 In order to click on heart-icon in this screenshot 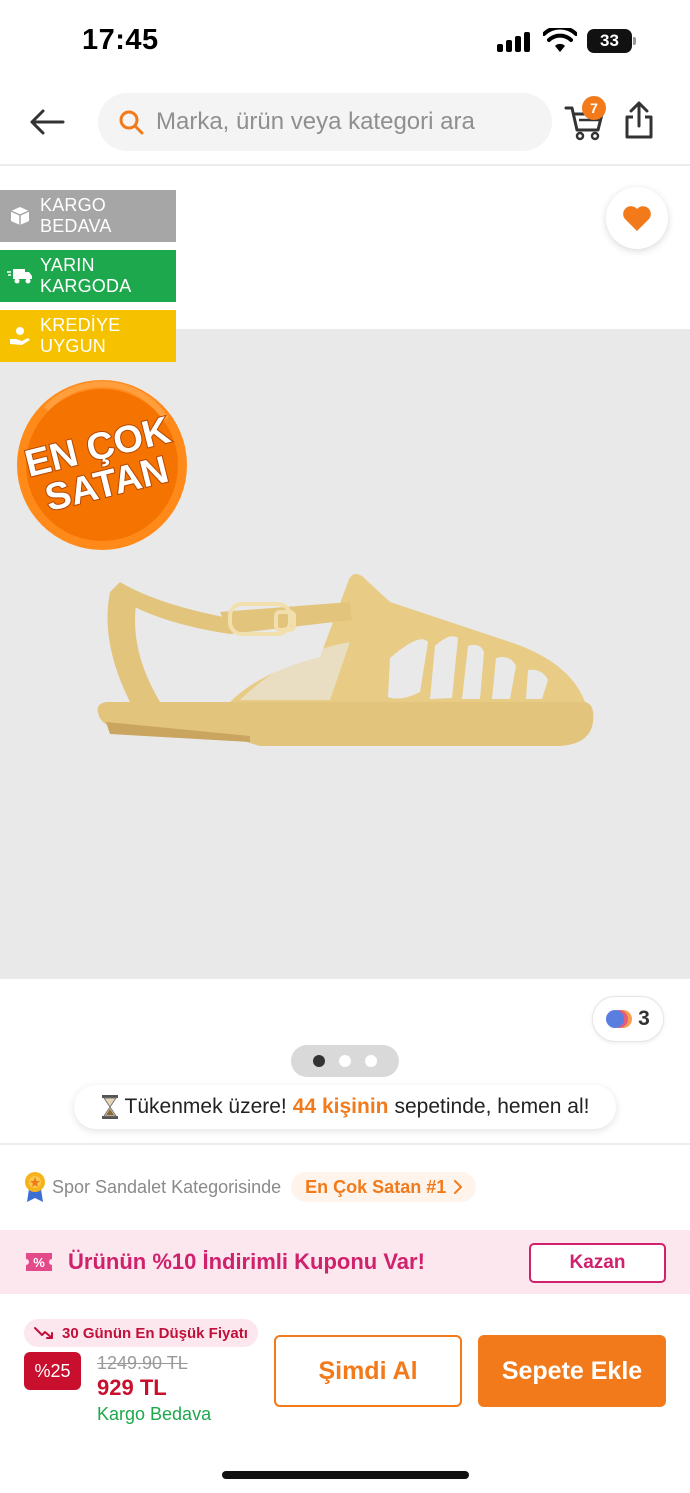, I will do `click(637, 218)`.